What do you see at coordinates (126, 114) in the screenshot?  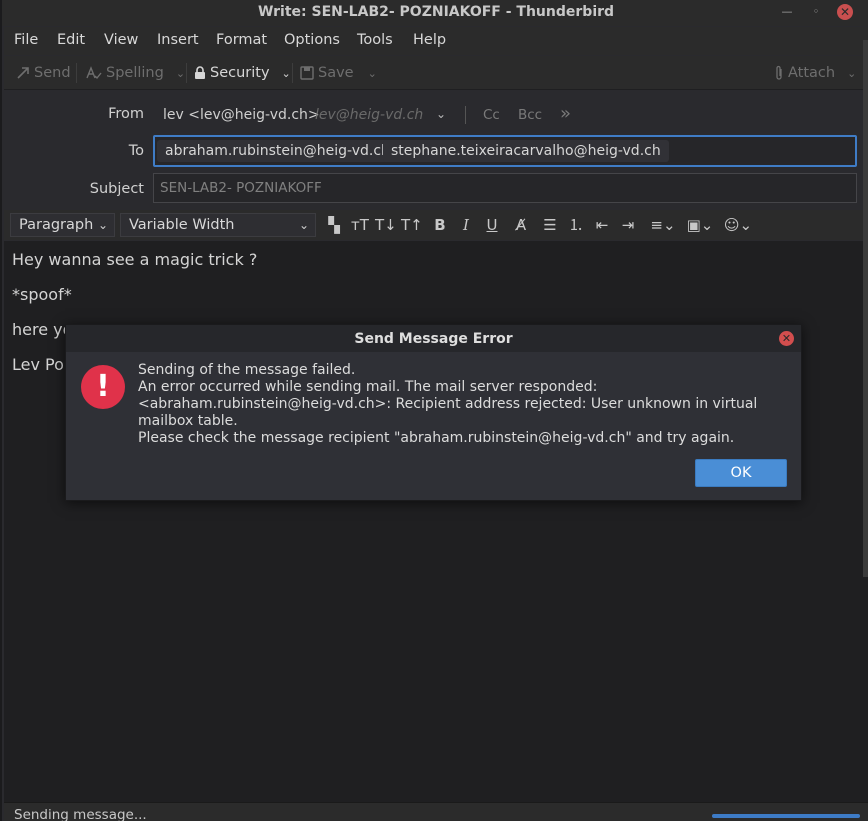 I see `from-label: From` at bounding box center [126, 114].